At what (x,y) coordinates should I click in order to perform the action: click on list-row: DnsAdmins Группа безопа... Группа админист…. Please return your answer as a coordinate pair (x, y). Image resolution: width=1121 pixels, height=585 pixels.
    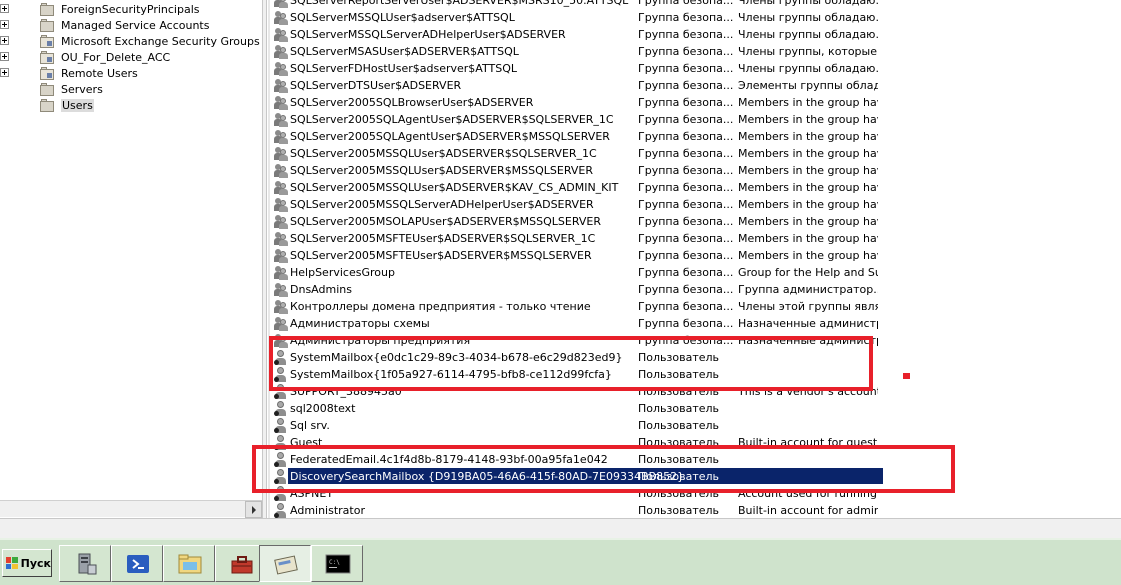
    Looking at the image, I should click on (694, 289).